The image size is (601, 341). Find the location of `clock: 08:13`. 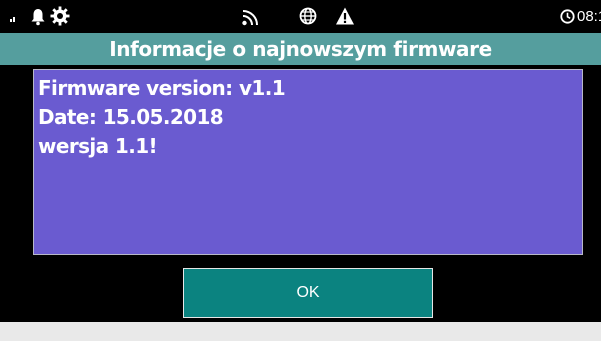

clock: 08:13 is located at coordinates (580, 16).